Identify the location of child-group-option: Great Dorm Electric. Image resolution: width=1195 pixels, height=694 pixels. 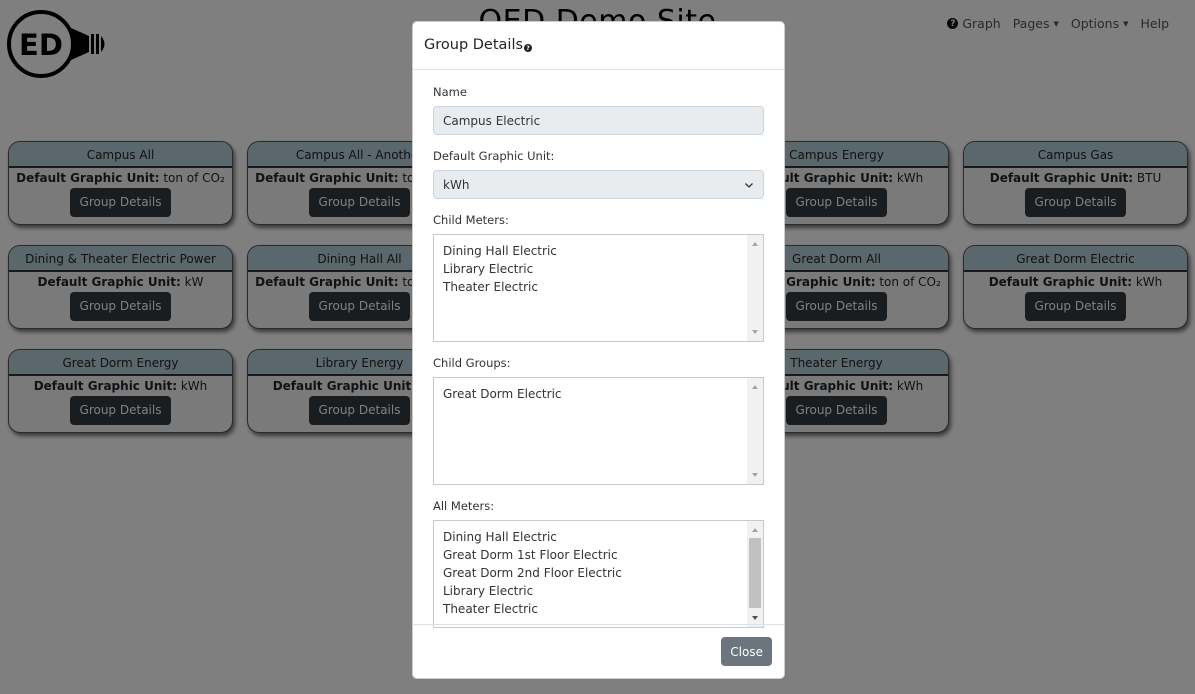
(598, 394).